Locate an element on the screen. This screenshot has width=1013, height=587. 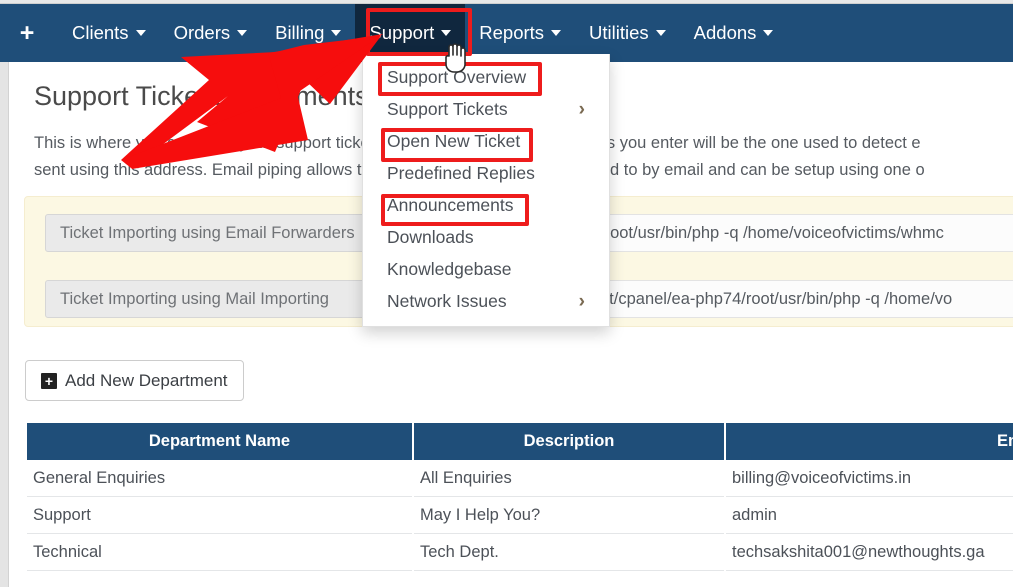
nav-item-billing: Billing is located at coordinates (308, 33).